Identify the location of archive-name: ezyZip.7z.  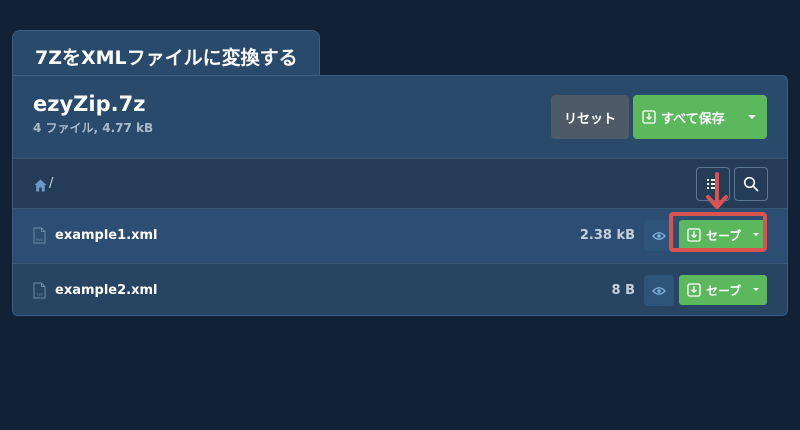
(89, 104).